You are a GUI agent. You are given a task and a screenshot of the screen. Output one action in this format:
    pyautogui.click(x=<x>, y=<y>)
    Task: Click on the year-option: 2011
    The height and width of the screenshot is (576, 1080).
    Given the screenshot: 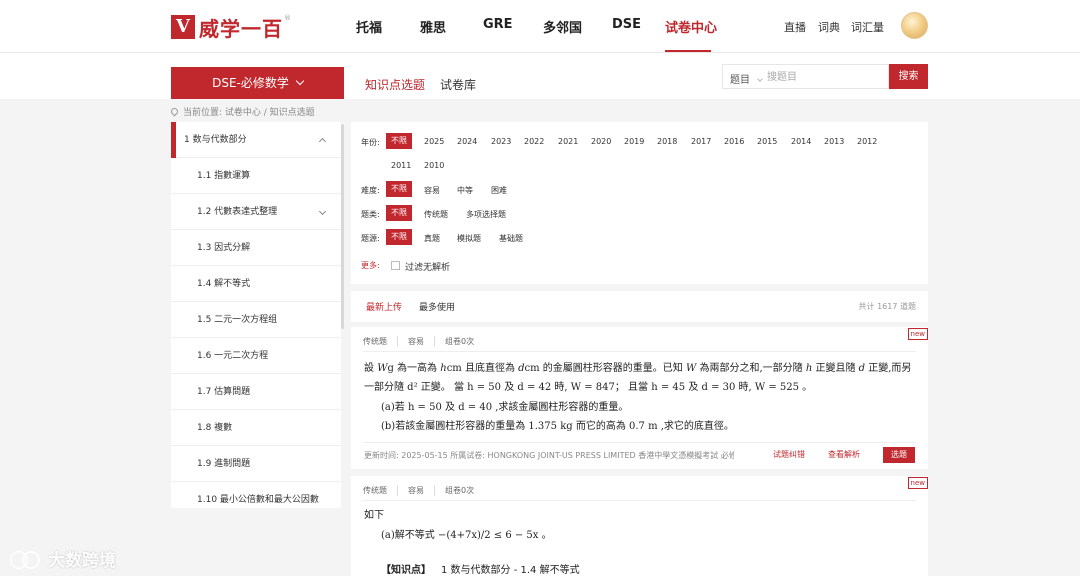 What is the action you would take?
    pyautogui.click(x=401, y=165)
    